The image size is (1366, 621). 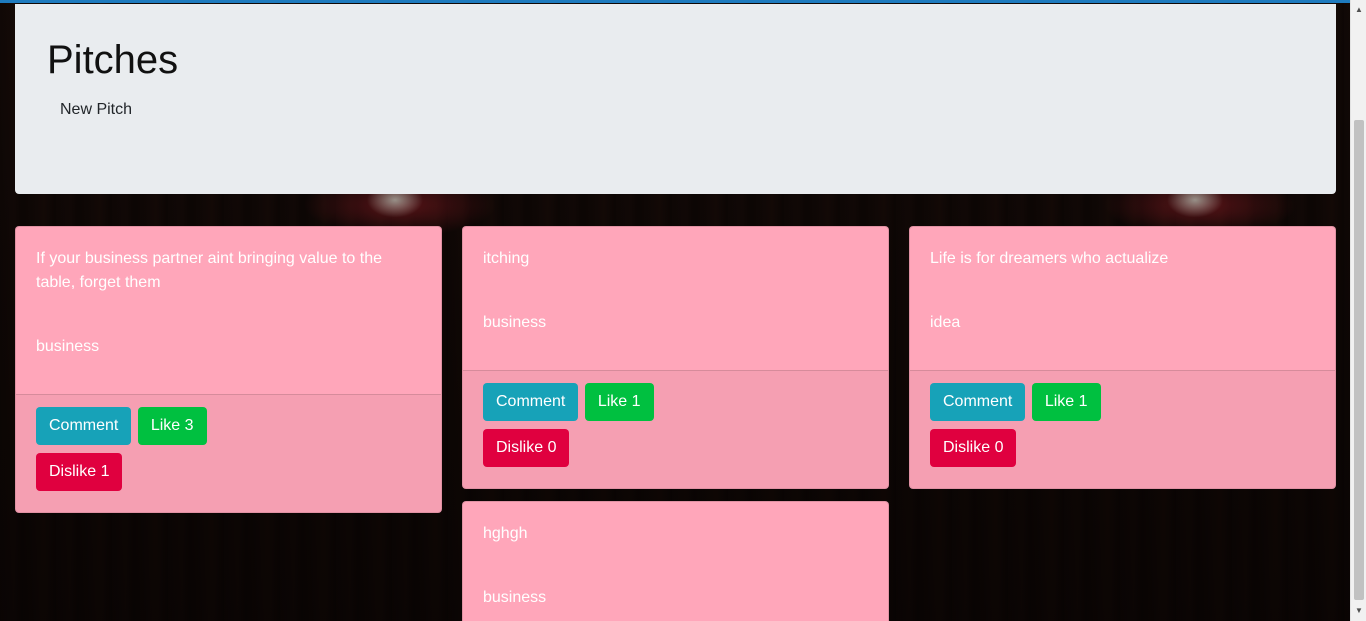 What do you see at coordinates (1358, 611) in the screenshot?
I see `scroll-down-arrow-icon: ▼` at bounding box center [1358, 611].